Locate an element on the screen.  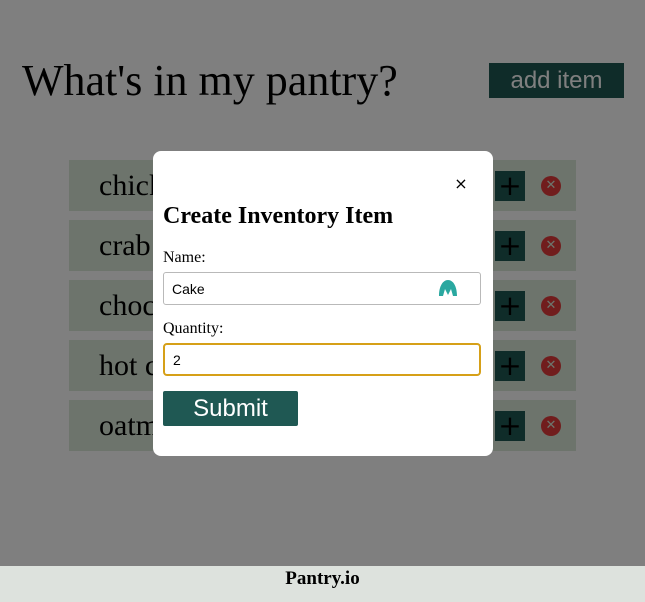
name-label: Name: is located at coordinates (184, 257).